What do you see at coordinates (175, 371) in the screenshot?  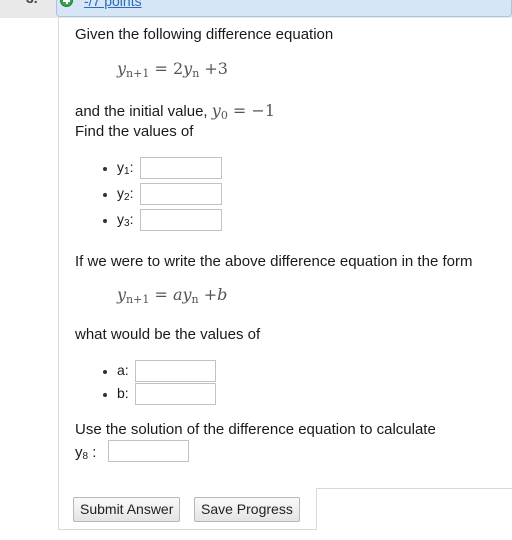 I see `a-input` at bounding box center [175, 371].